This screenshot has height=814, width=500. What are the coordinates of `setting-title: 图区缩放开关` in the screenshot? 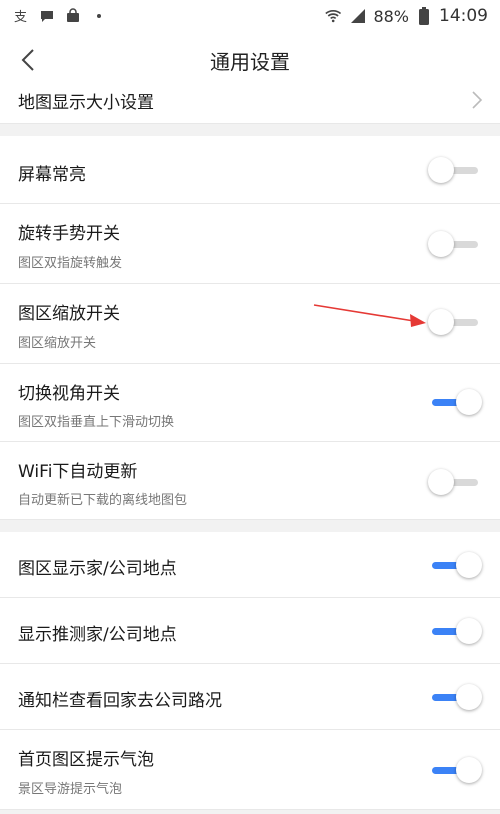 It's located at (69, 314).